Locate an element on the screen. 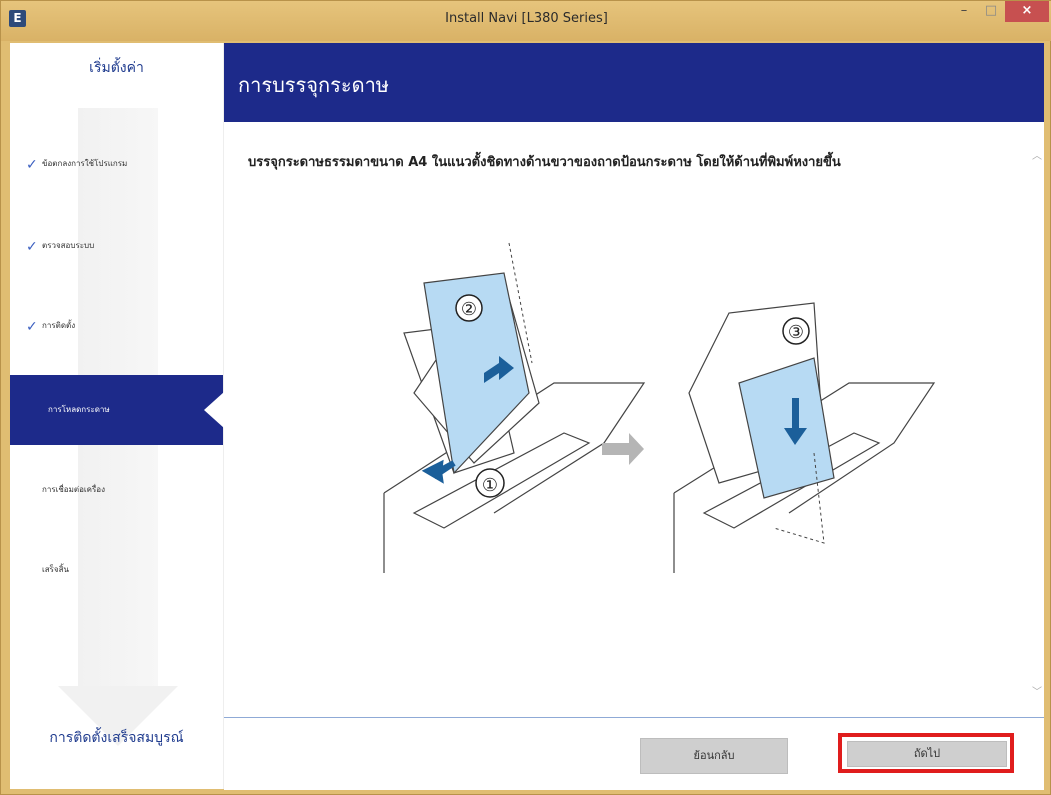 This screenshot has width=1051, height=795. sidebar-step-load-paper-current: การโหลดกระดาษ is located at coordinates (117, 410).